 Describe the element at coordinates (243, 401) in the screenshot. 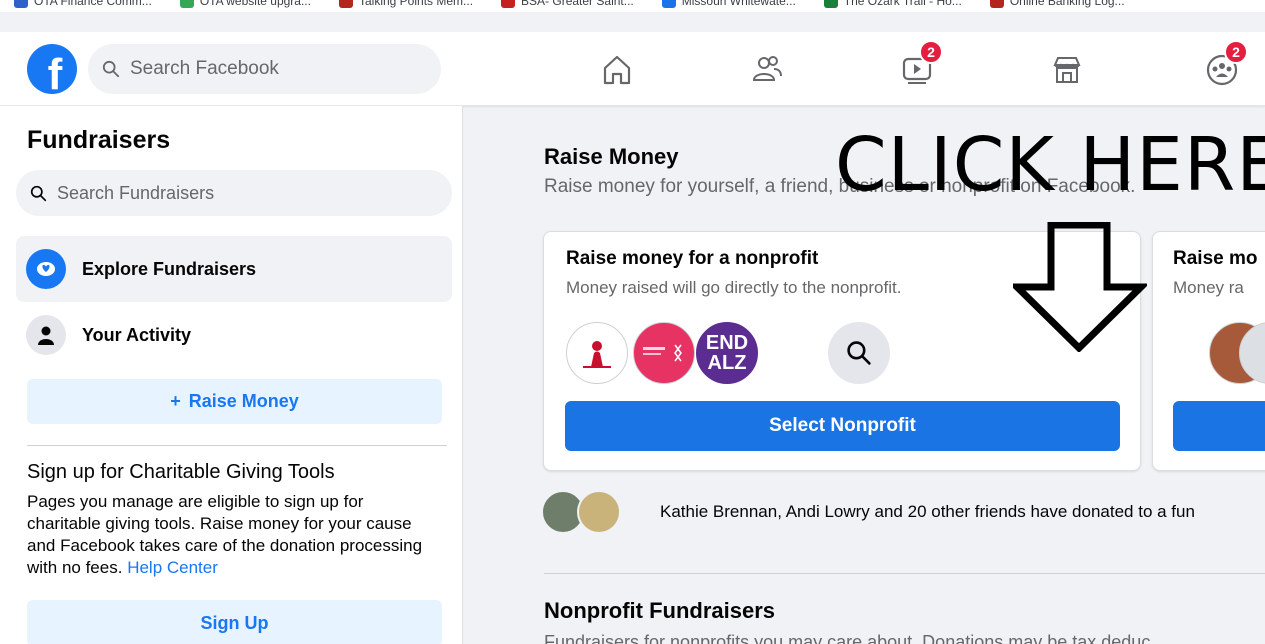

I see `raise-money-label: Raise Money` at that location.